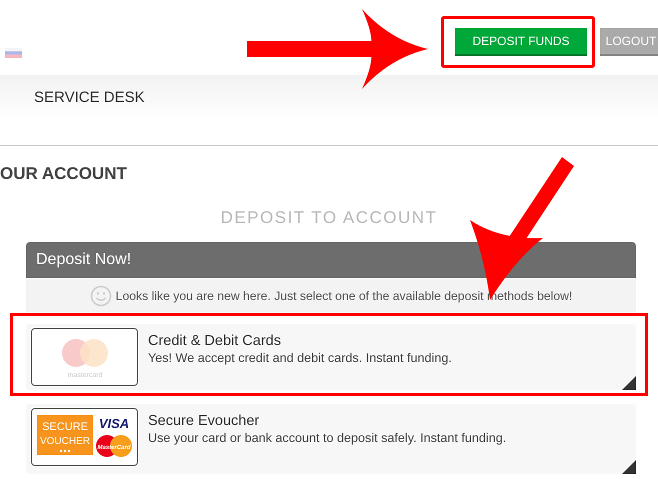 The height and width of the screenshot is (479, 658). I want to click on panel-title: Deposit Now!, so click(84, 260).